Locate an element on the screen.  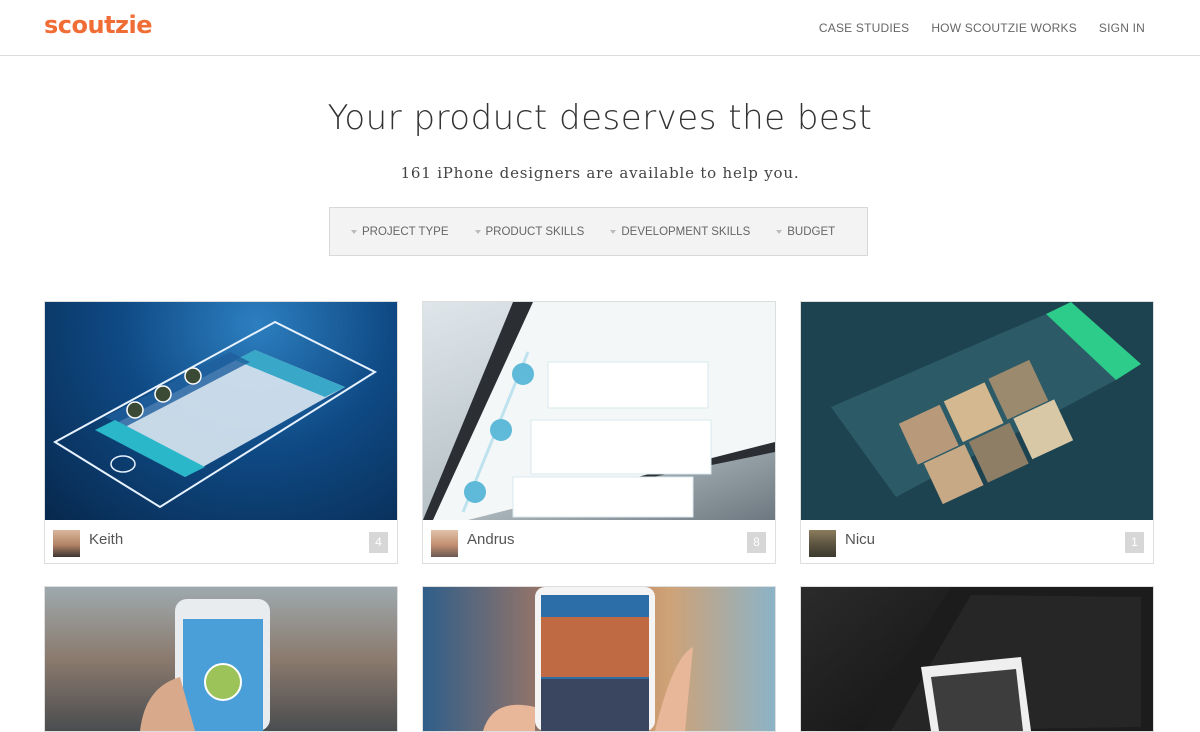
travel-app-phone-photo is located at coordinates (588, 659).